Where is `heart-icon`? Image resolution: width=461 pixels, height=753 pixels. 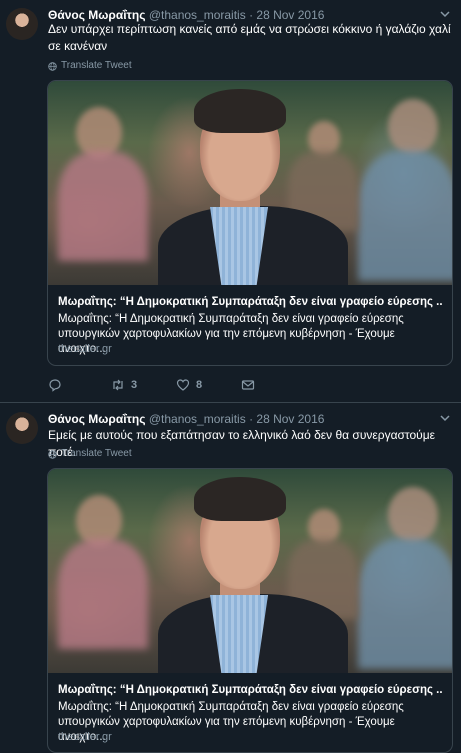
heart-icon is located at coordinates (183, 385).